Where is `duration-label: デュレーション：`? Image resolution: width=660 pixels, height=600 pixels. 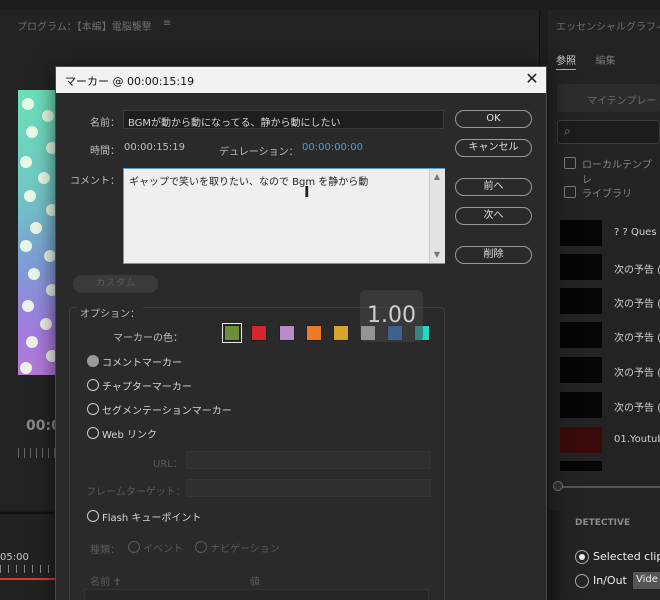
duration-label: デュレーション： is located at coordinates (259, 152).